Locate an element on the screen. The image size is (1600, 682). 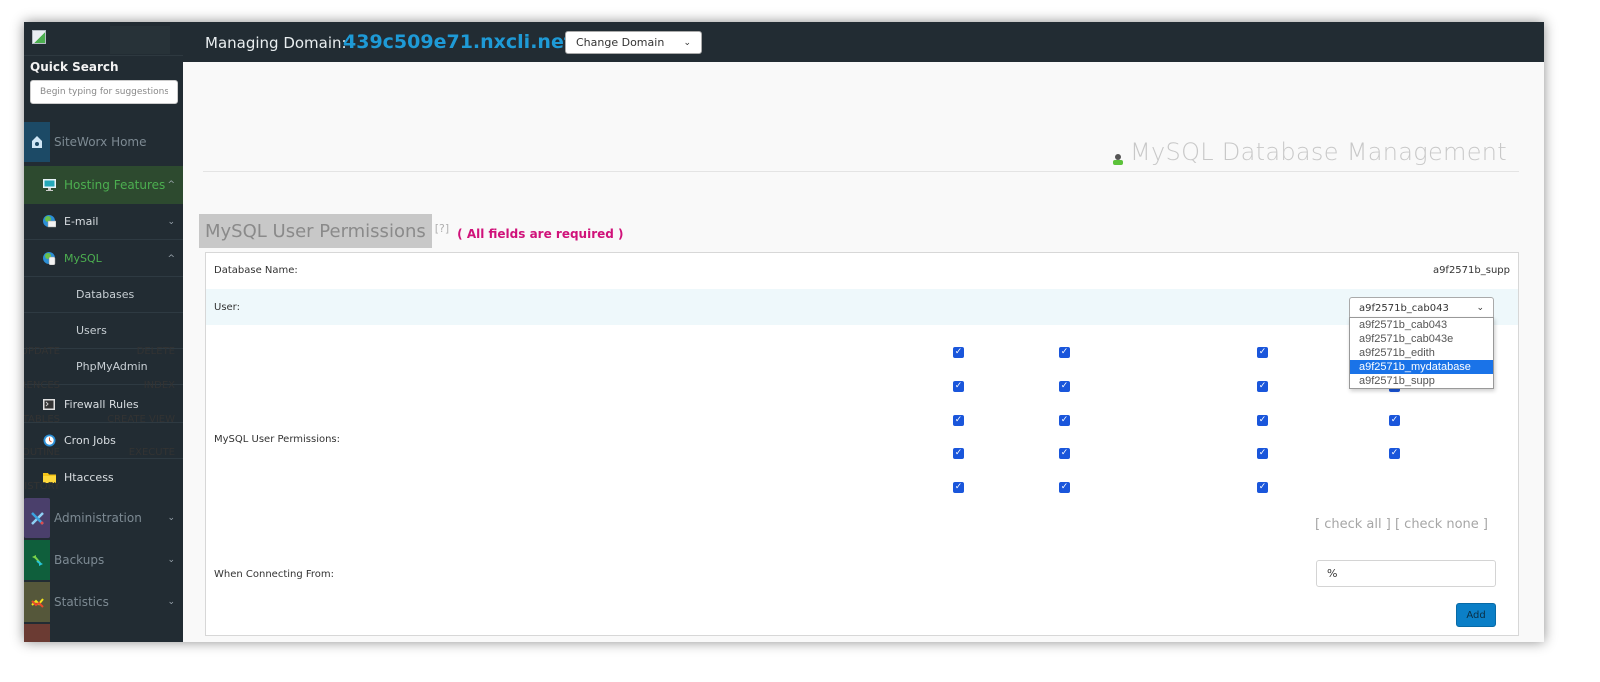
user-icon is located at coordinates (1118, 157).